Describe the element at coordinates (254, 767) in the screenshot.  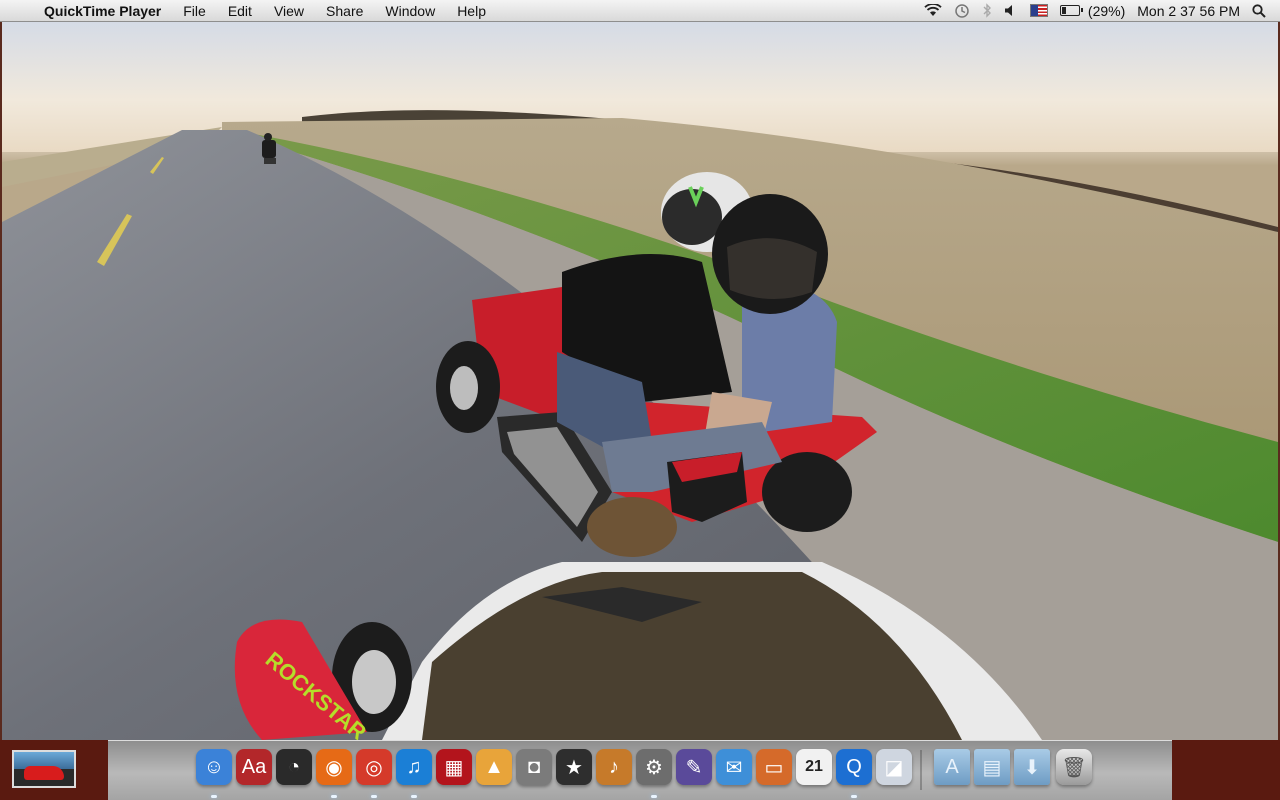
I see `dictionary-icon: Aa` at that location.